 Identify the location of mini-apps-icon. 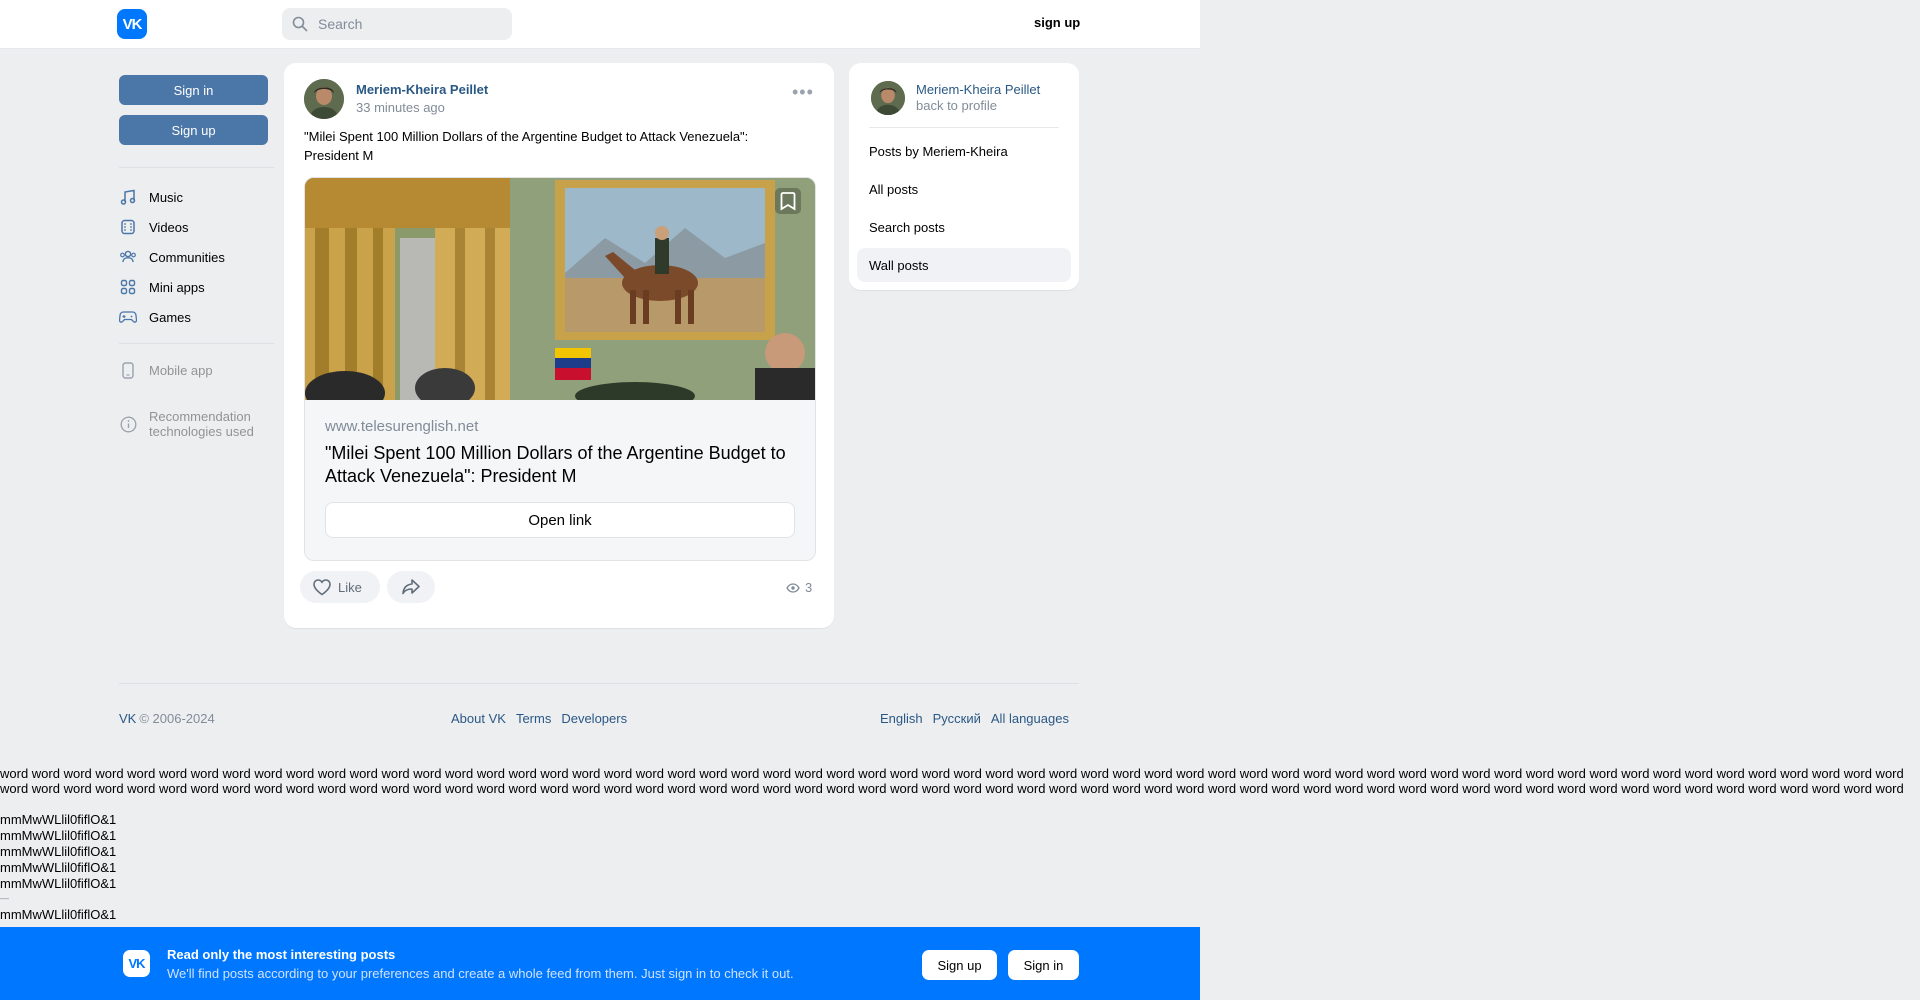
(128, 287).